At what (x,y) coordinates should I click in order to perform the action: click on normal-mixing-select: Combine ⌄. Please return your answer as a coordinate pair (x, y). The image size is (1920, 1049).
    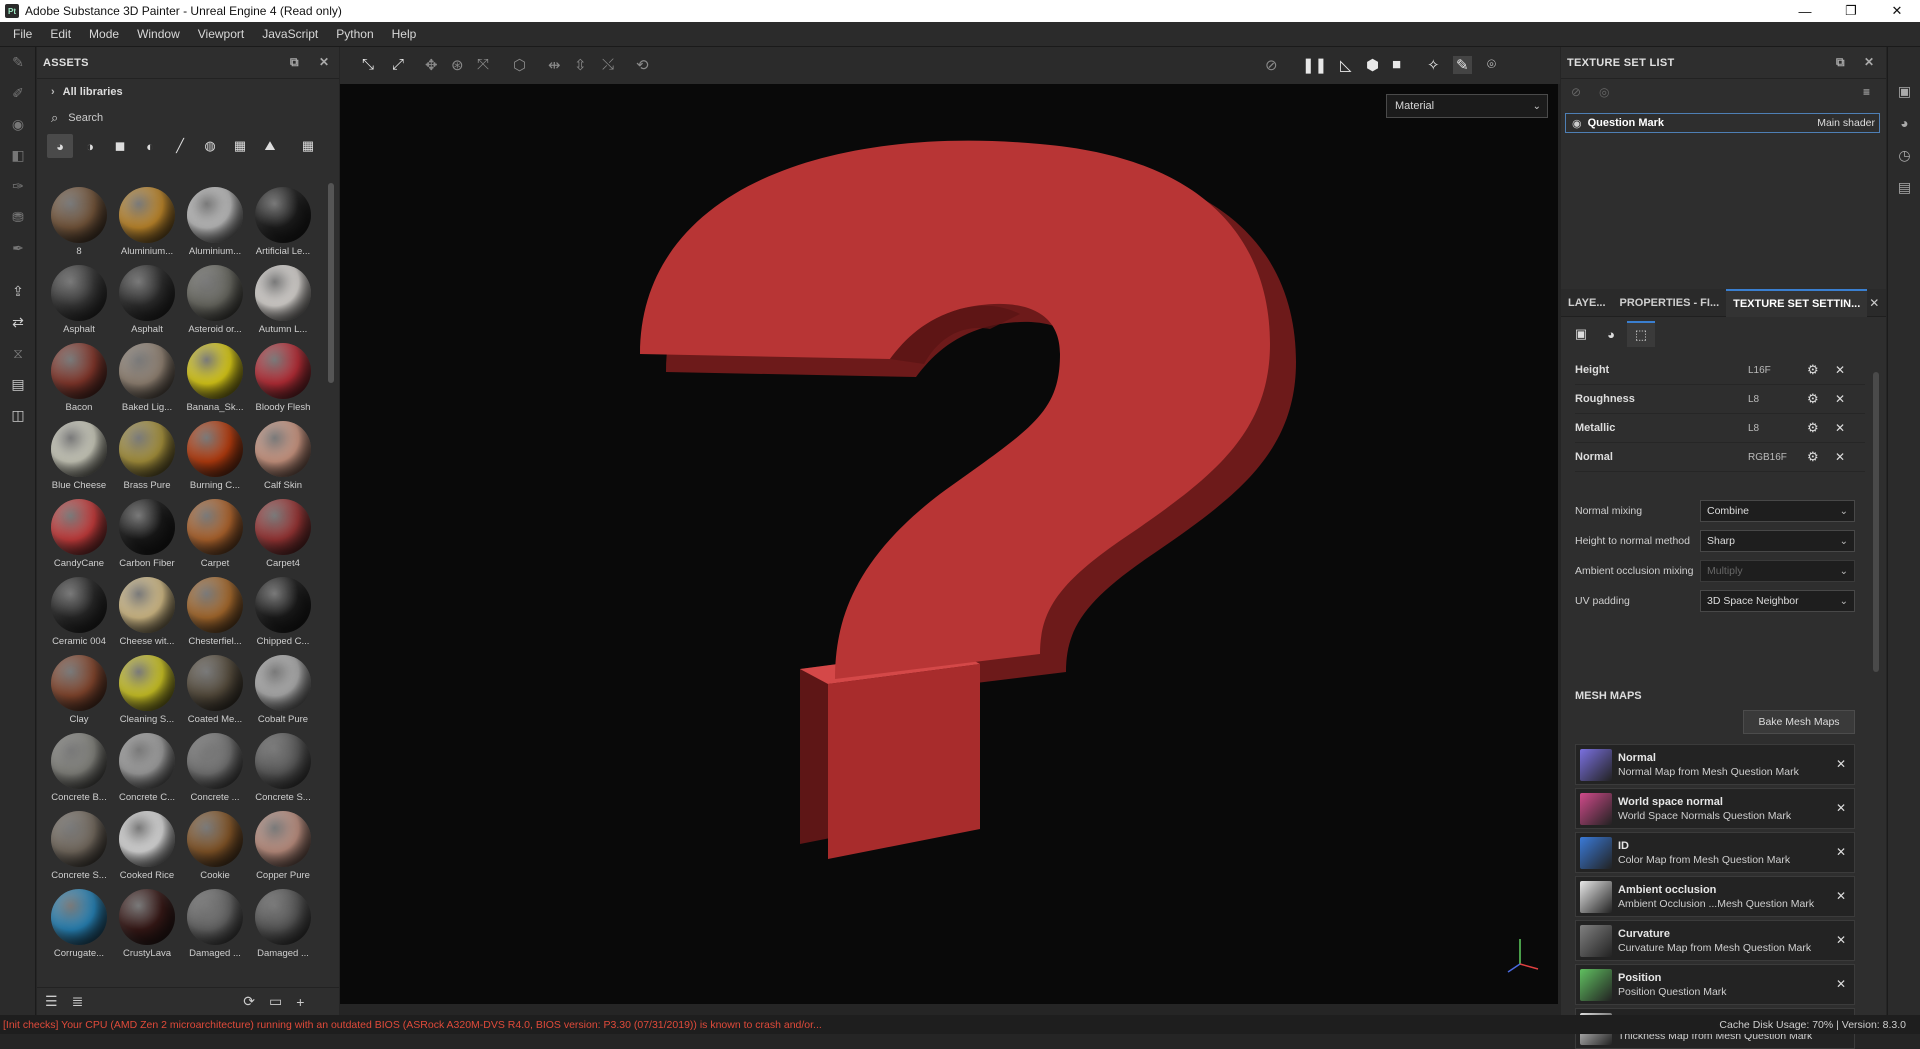
    Looking at the image, I should click on (1777, 511).